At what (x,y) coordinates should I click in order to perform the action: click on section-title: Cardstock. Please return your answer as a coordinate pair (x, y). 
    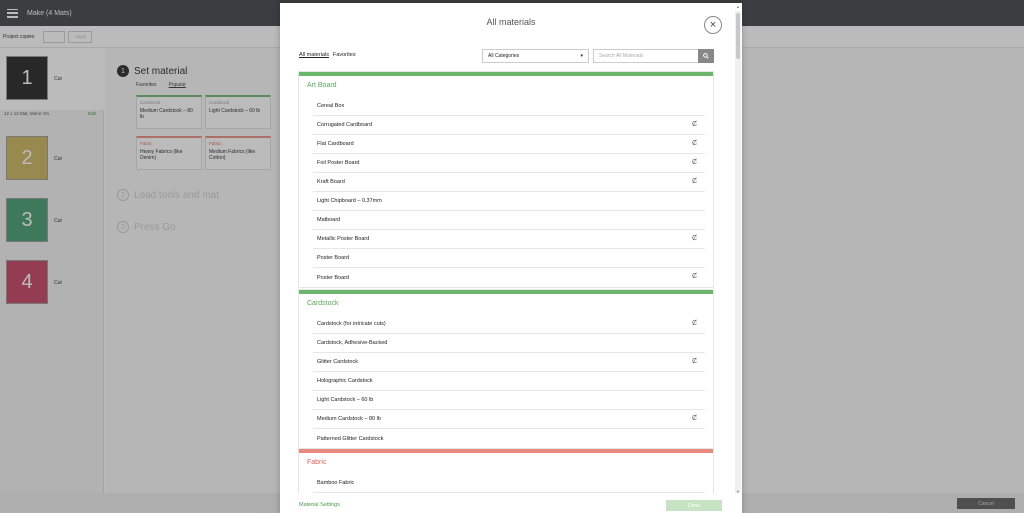
    Looking at the image, I should click on (323, 303).